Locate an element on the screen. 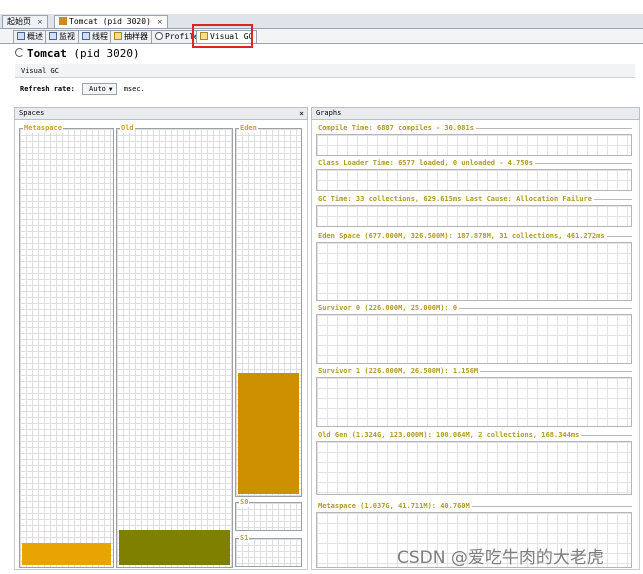 The width and height of the screenshot is (643, 574). survivor-1-graph is located at coordinates (474, 402).